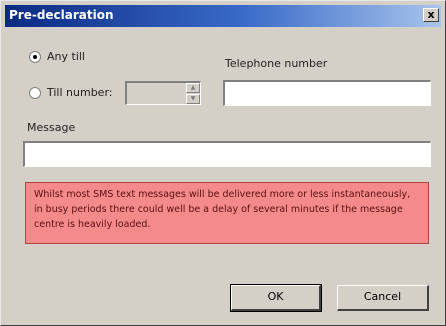 The height and width of the screenshot is (326, 446). Describe the element at coordinates (227, 154) in the screenshot. I see `message-field` at that location.